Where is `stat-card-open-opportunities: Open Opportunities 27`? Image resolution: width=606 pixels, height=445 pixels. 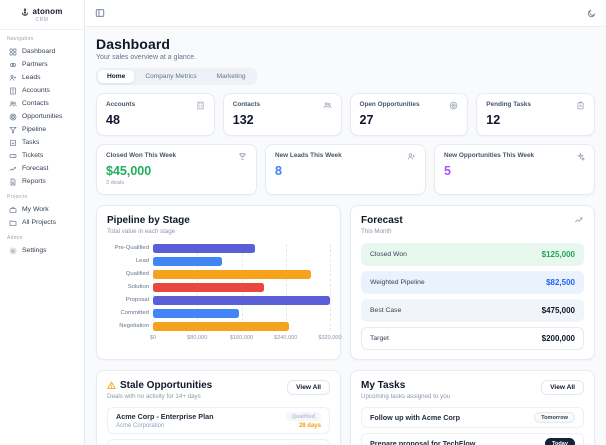 stat-card-open-opportunities: Open Opportunities 27 is located at coordinates (409, 114).